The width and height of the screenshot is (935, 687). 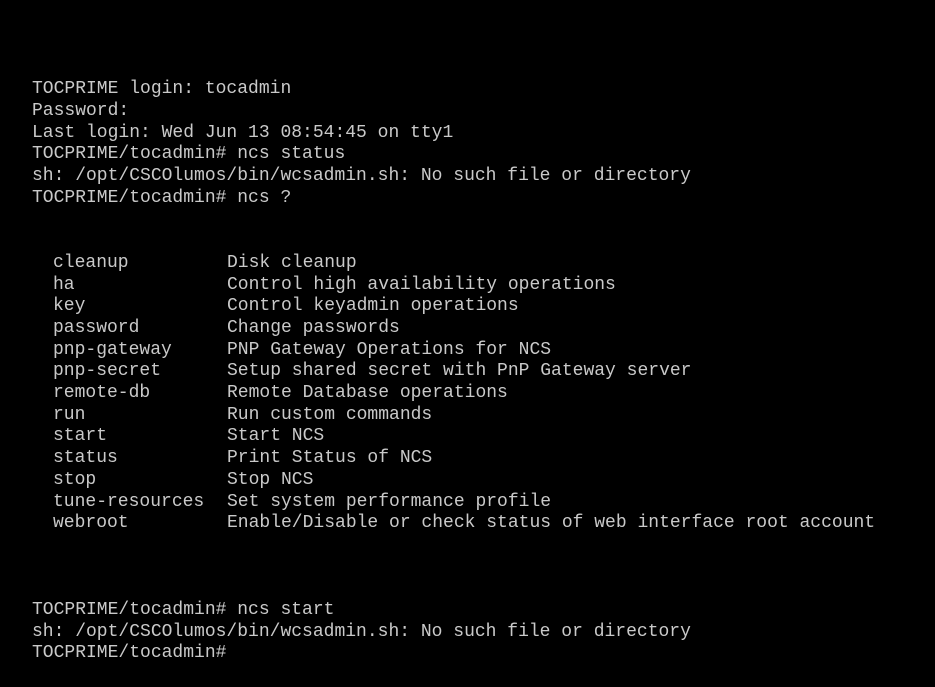 What do you see at coordinates (389, 501) in the screenshot?
I see `command-description: Set system performance profile` at bounding box center [389, 501].